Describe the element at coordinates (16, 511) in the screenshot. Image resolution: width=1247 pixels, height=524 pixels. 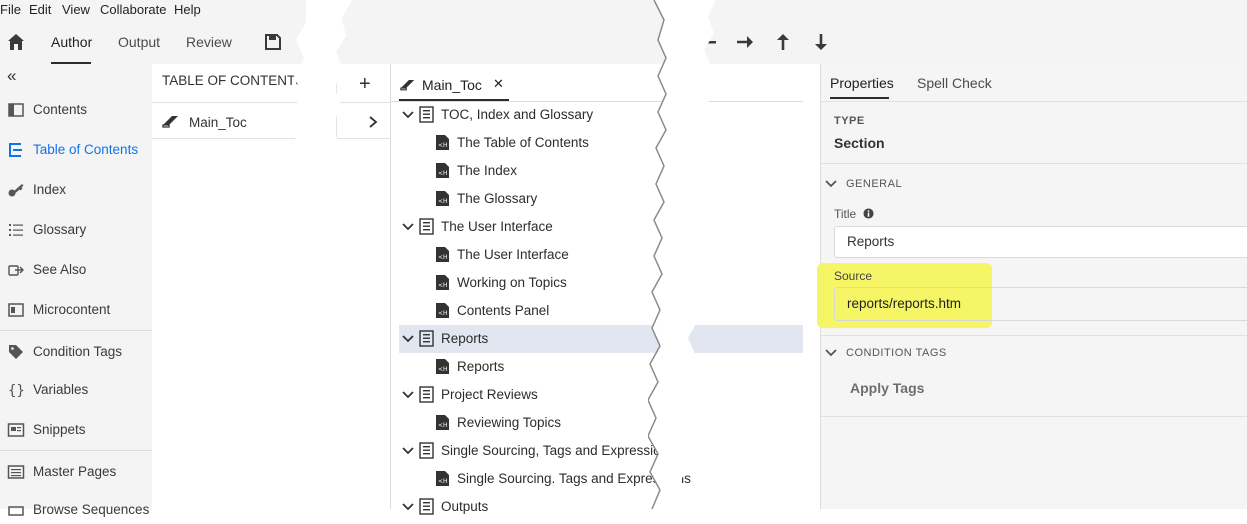
I see `sequence-icon` at that location.